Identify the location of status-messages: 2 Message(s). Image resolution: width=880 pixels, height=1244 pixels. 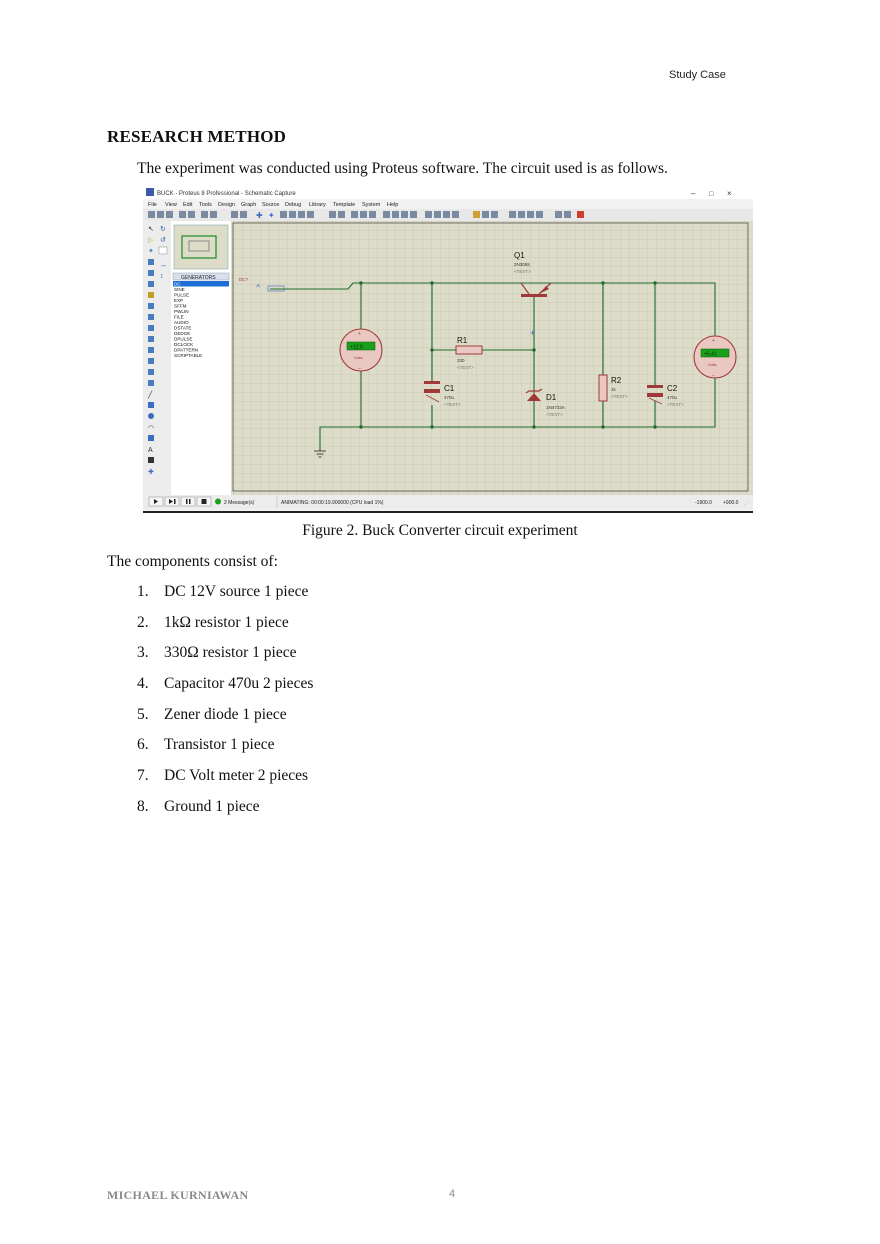
(239, 503).